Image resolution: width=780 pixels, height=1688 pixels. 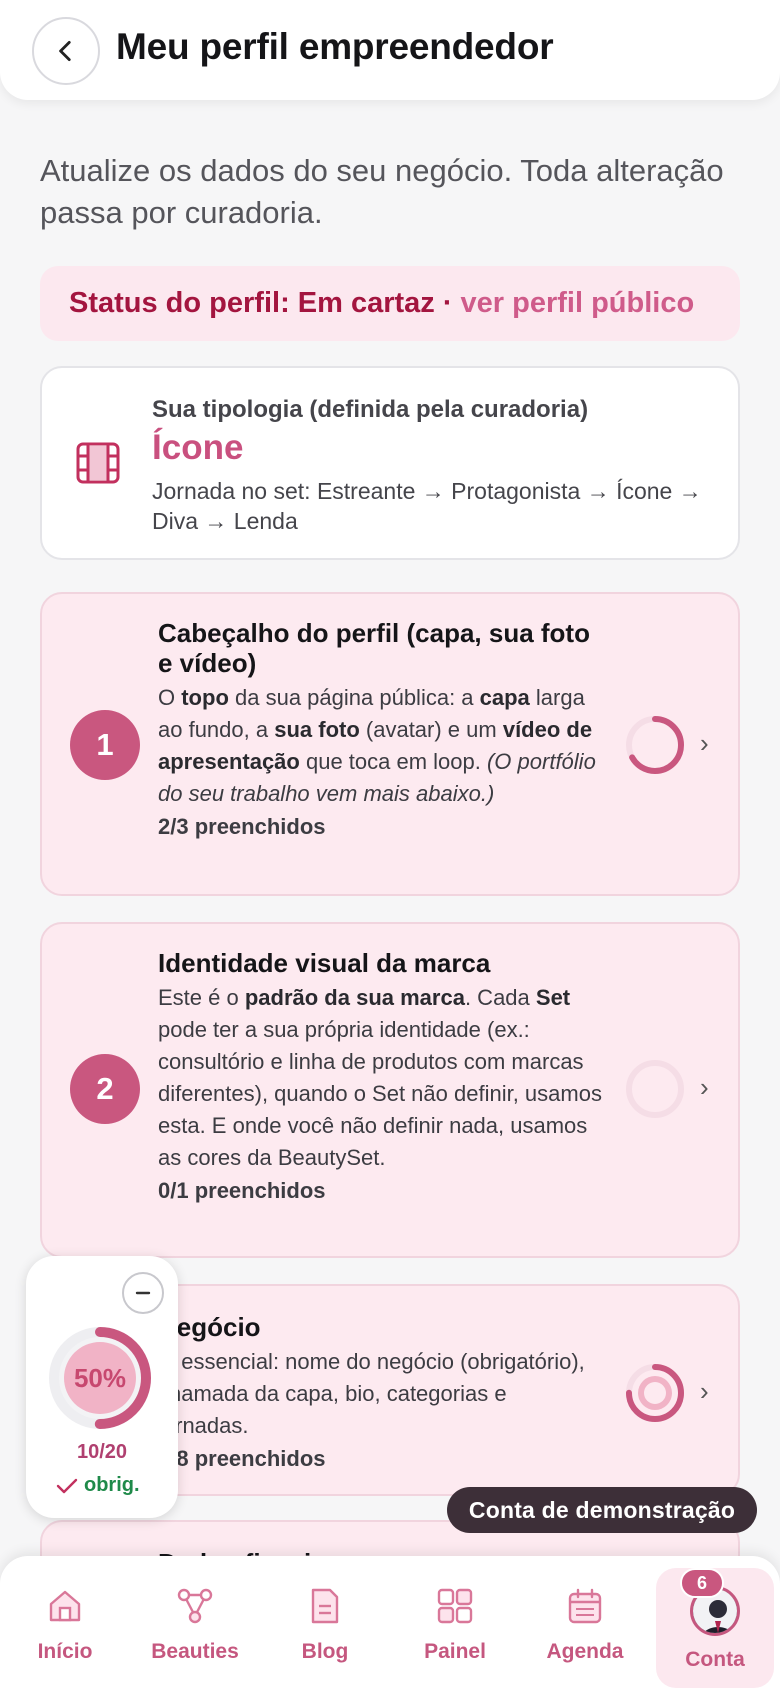 I want to click on calendar-icon, so click(x=585, y=1606).